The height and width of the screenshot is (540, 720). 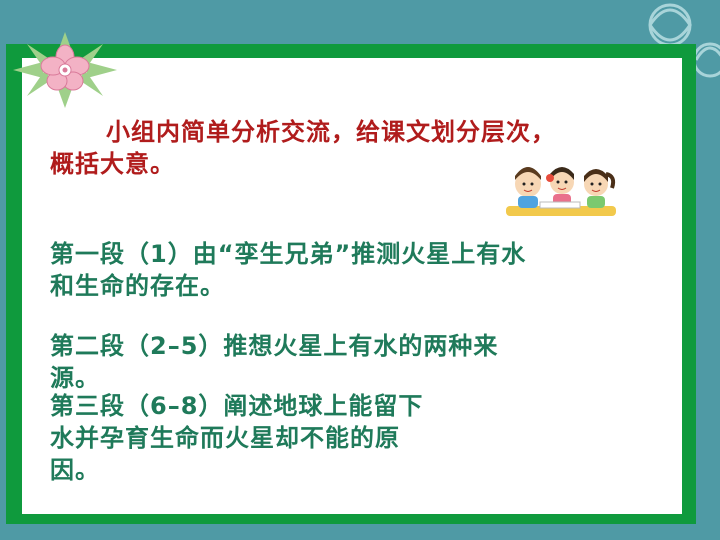 I want to click on para3-line-1: 第三段（6–8）阐述地球上能留下, so click(x=237, y=406).